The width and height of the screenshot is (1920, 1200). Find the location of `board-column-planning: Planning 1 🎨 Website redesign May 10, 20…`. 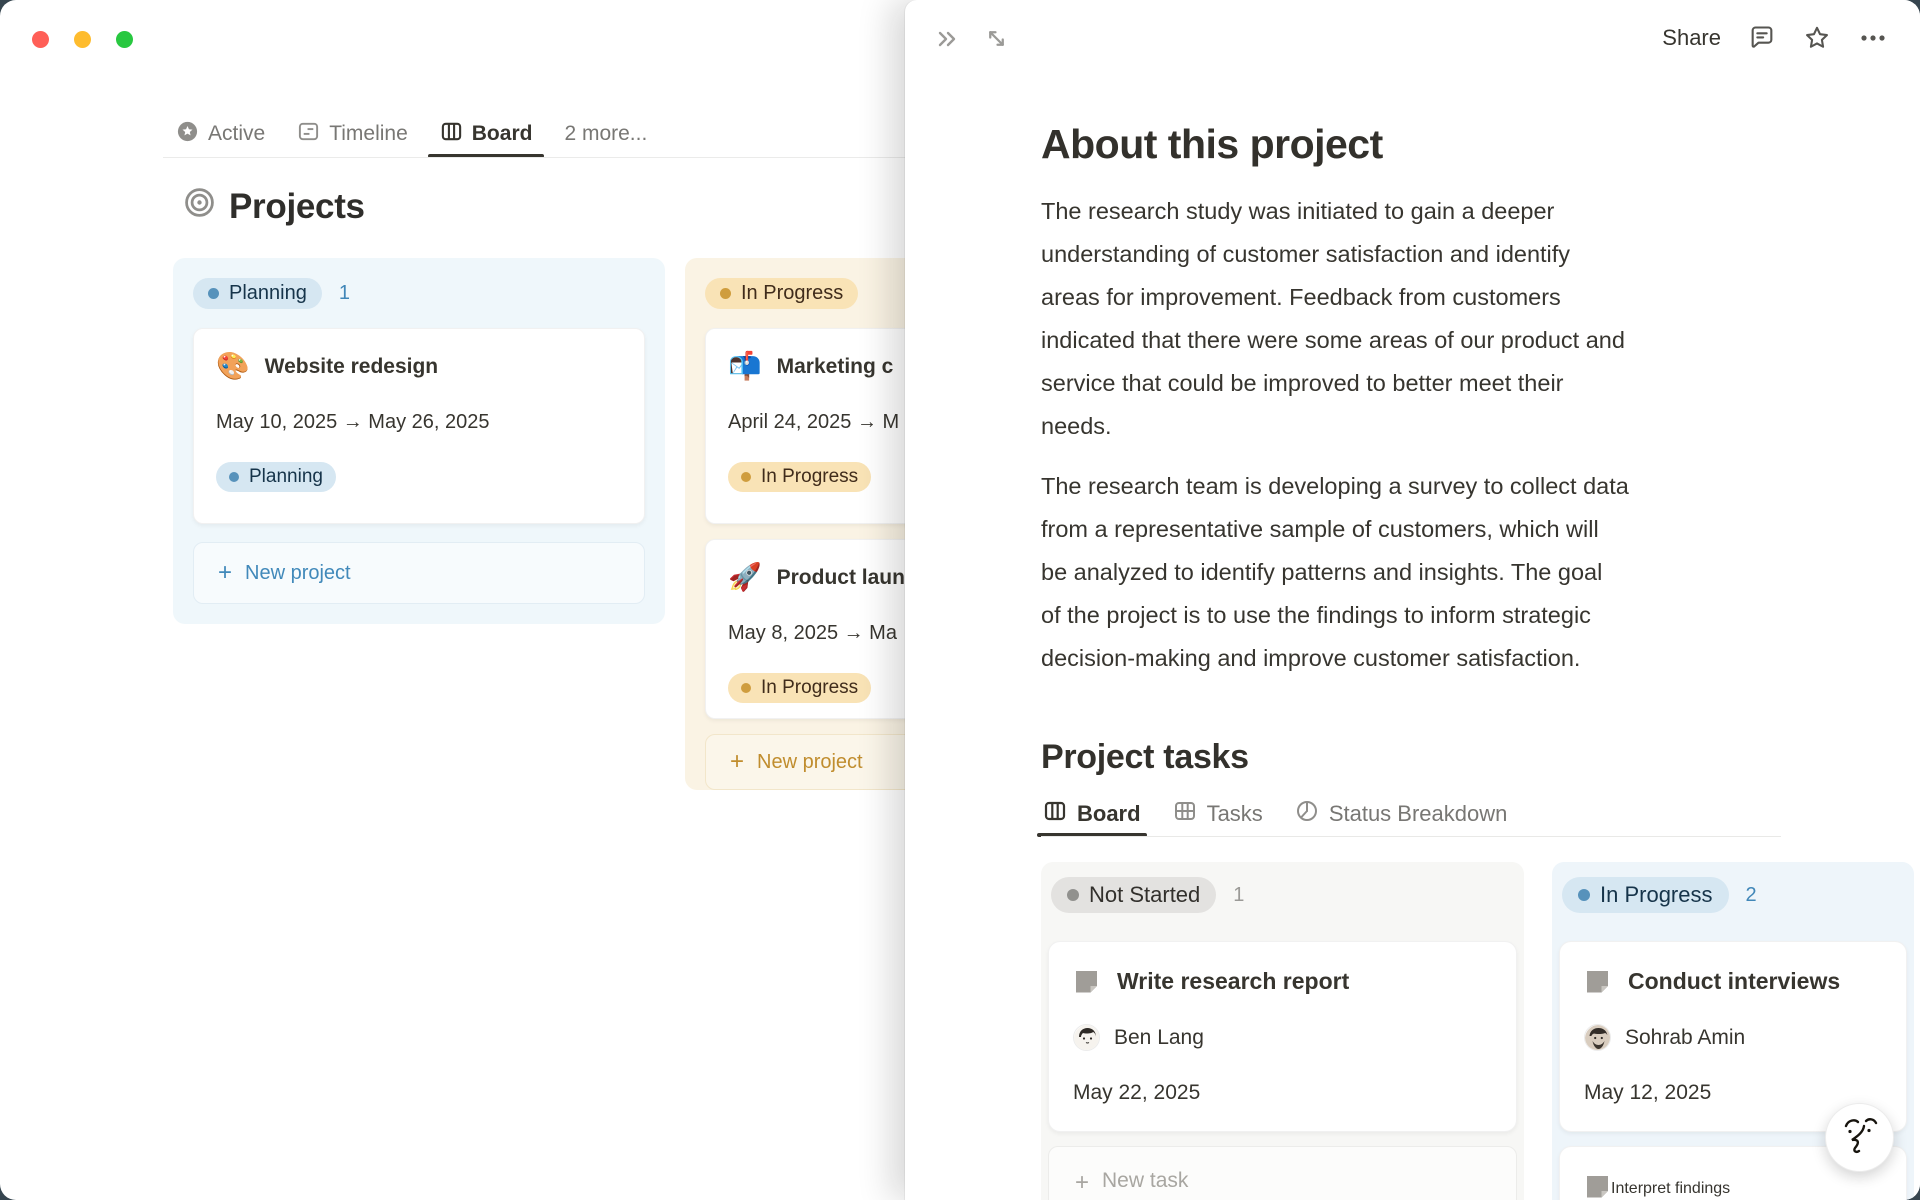

board-column-planning: Planning 1 🎨 Website redesign May 10, 20… is located at coordinates (419, 441).